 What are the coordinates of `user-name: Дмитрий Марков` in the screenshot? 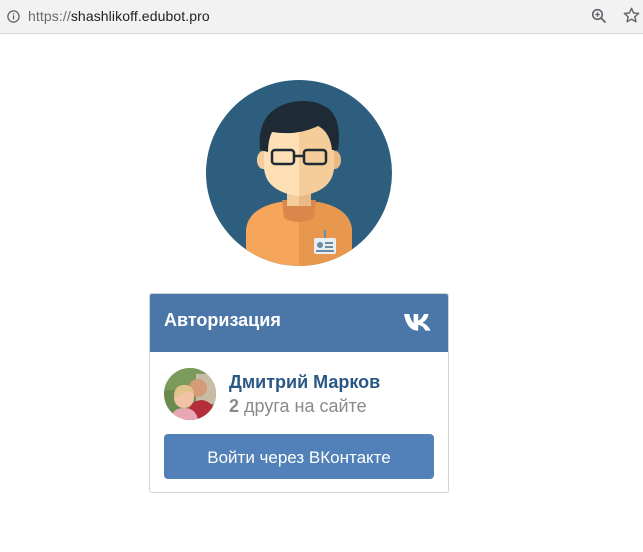 It's located at (304, 382).